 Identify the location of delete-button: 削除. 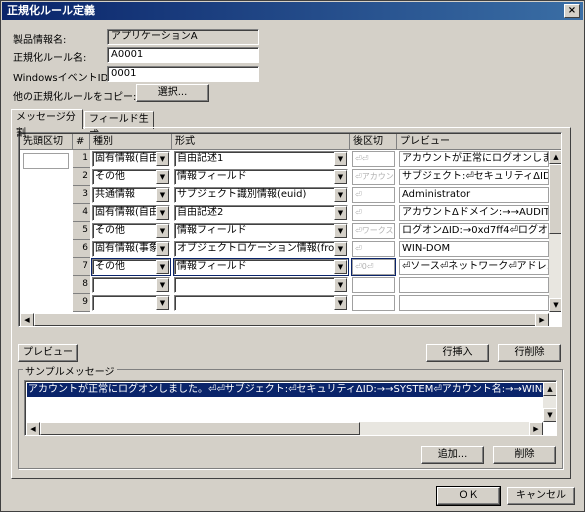
(524, 455).